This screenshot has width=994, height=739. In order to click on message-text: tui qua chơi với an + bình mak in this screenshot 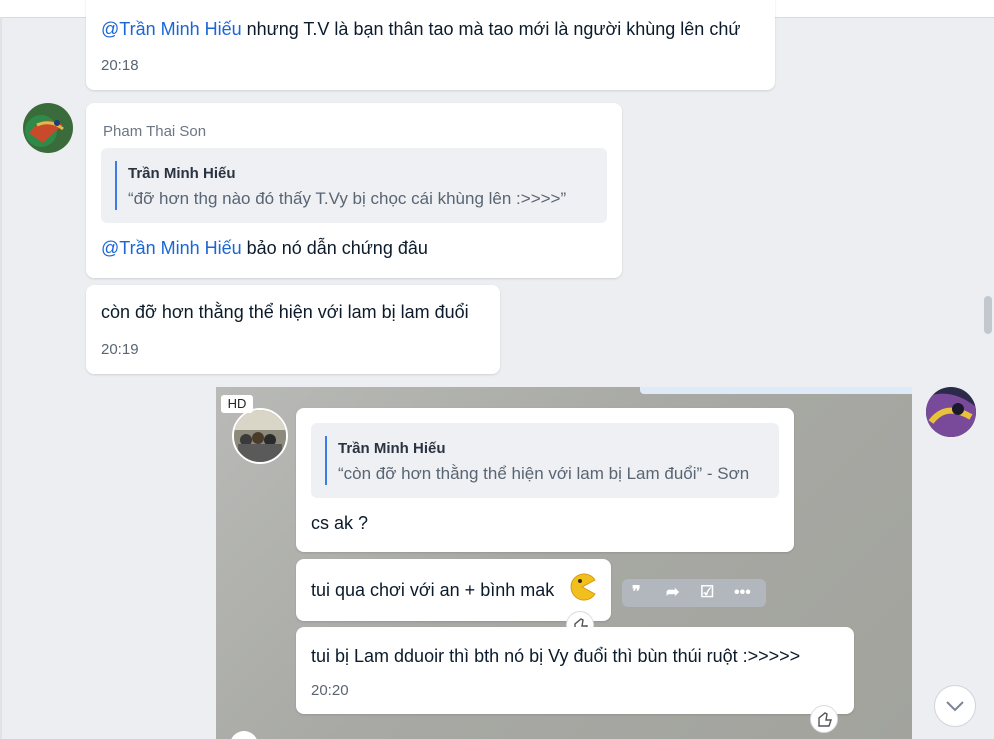, I will do `click(433, 590)`.